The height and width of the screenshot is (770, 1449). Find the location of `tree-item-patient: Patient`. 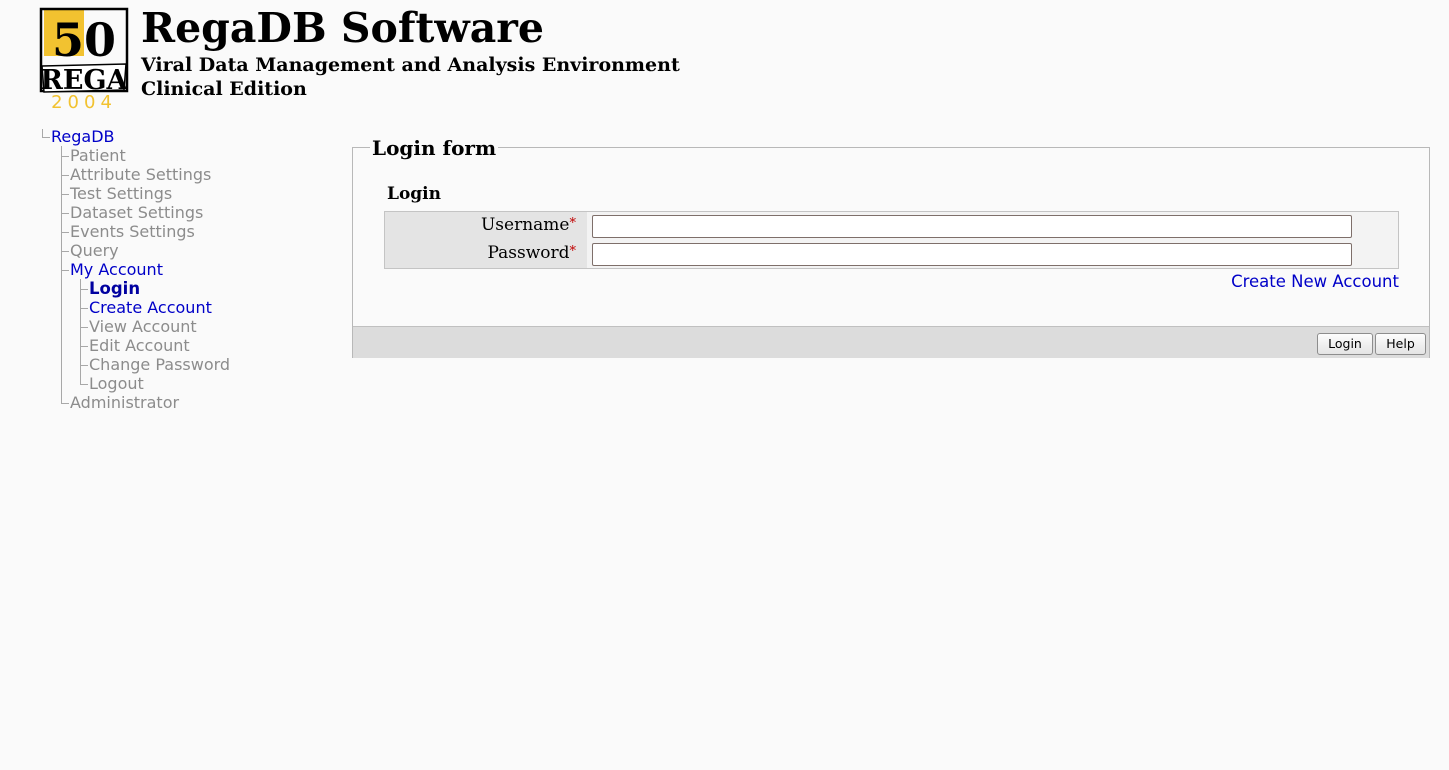

tree-item-patient: Patient is located at coordinates (98, 155).